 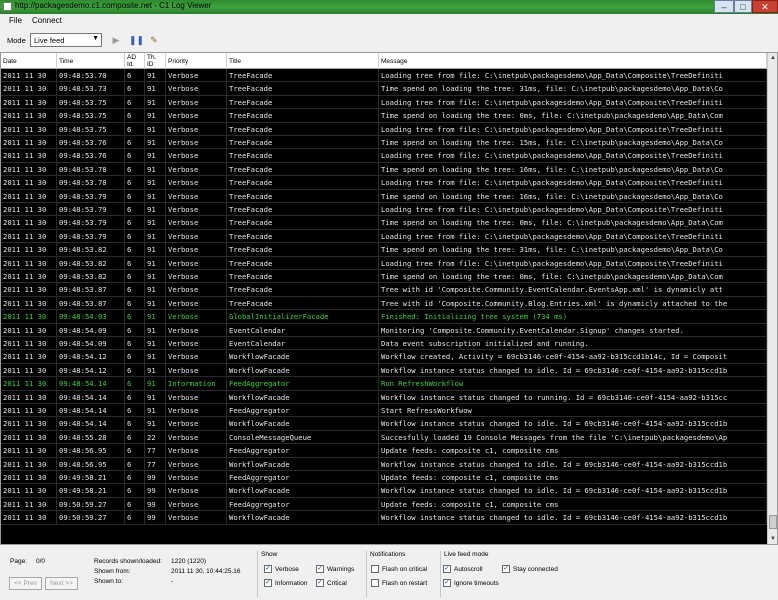 What do you see at coordinates (281, 569) in the screenshot?
I see `verbose-checkbox: ✓ Verbose` at bounding box center [281, 569].